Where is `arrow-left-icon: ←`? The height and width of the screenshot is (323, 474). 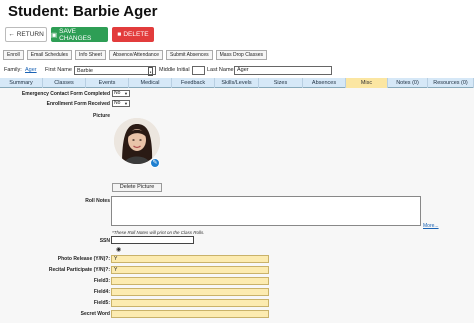
arrow-left-icon: ← is located at coordinates (11, 34).